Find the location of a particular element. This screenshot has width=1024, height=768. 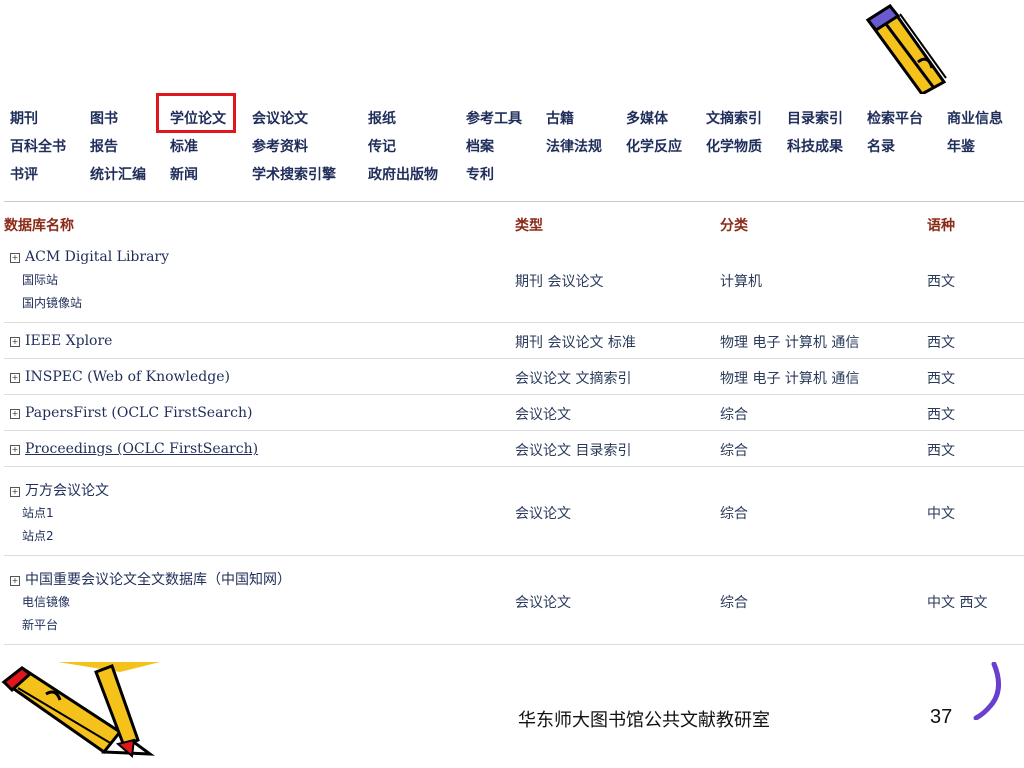

type-cell: 会议论文 目录索引 is located at coordinates (573, 451).